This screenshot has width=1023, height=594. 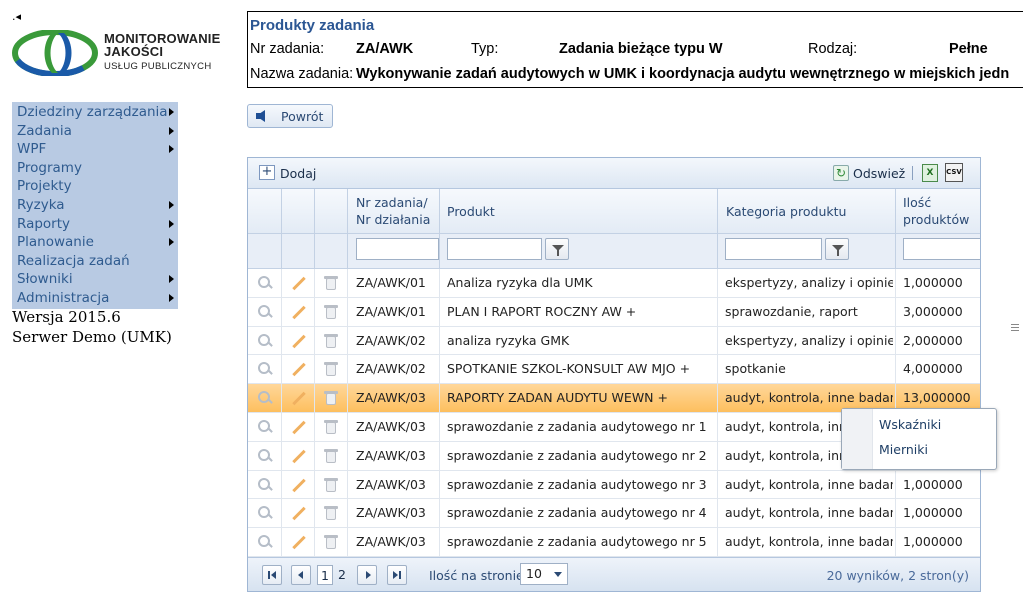 What do you see at coordinates (917, 202) in the screenshot?
I see `column-ilosc-line1: Ilość` at bounding box center [917, 202].